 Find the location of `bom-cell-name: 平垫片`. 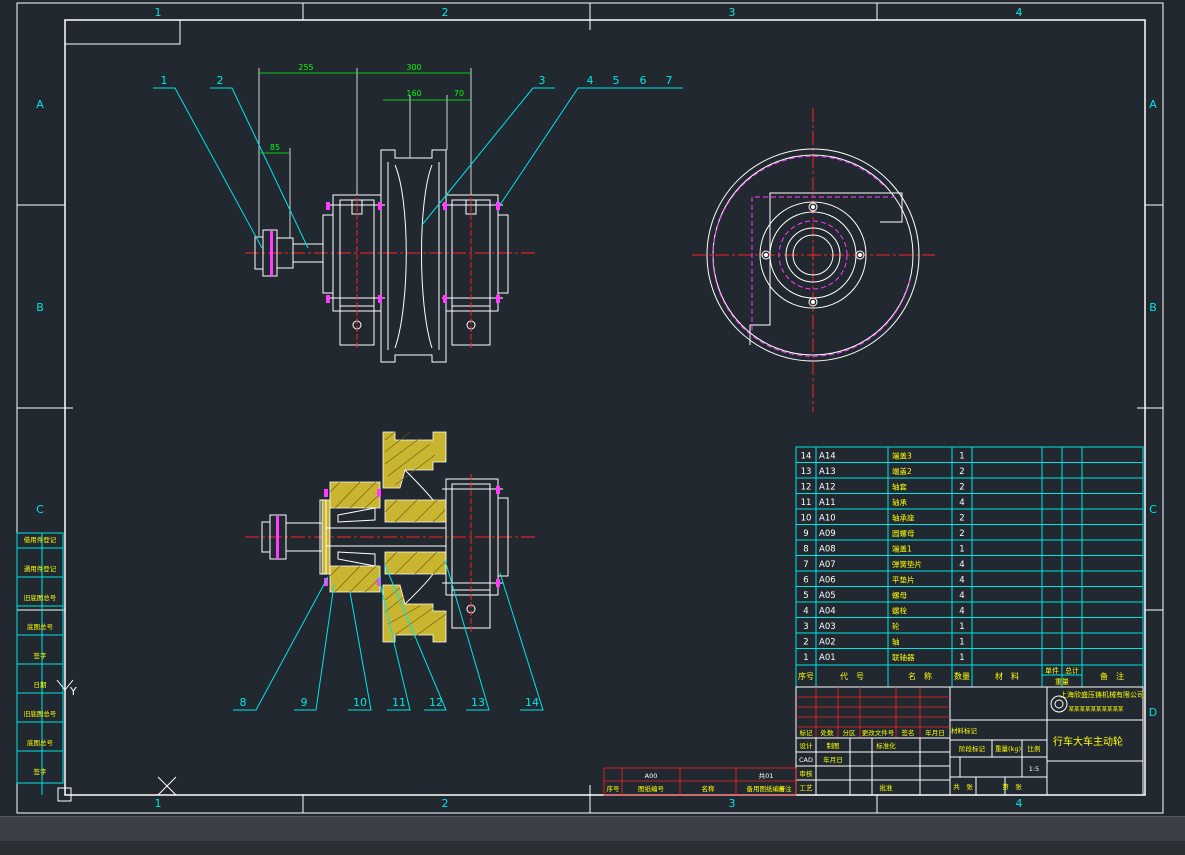

bom-cell-name: 平垫片 is located at coordinates (903, 580).